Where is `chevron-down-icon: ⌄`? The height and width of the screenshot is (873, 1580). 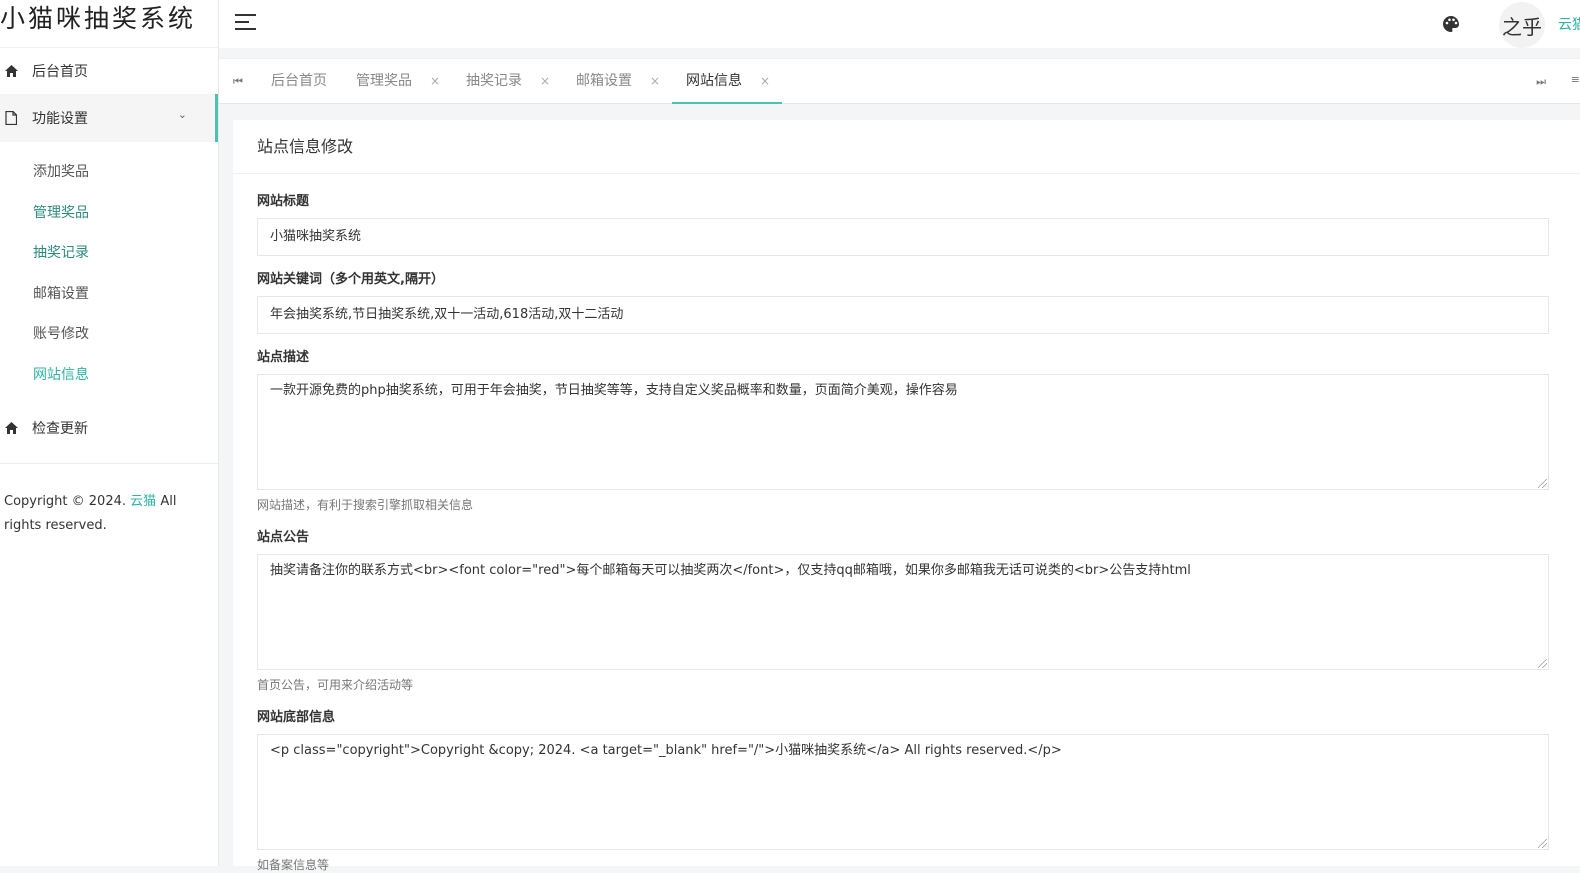 chevron-down-icon: ⌄ is located at coordinates (182, 114).